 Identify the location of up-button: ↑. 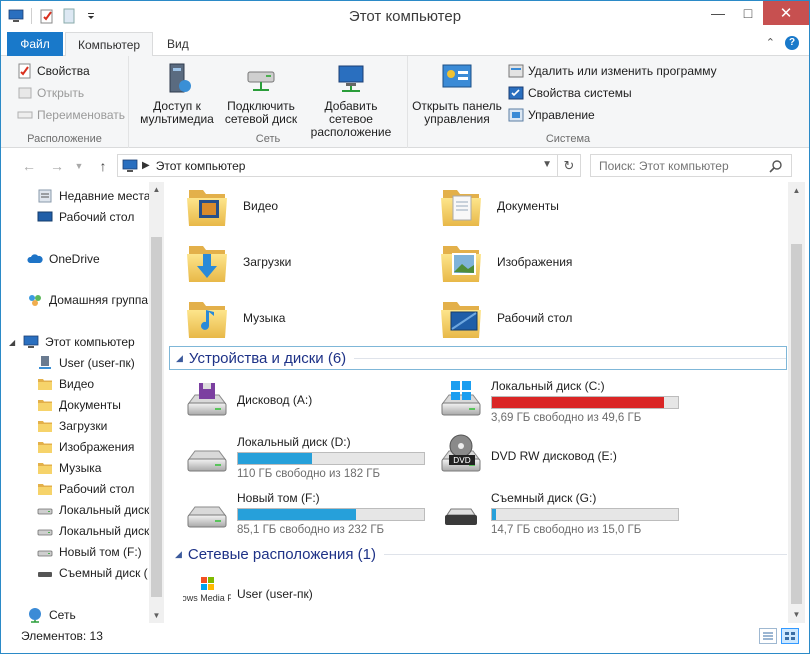
(103, 166).